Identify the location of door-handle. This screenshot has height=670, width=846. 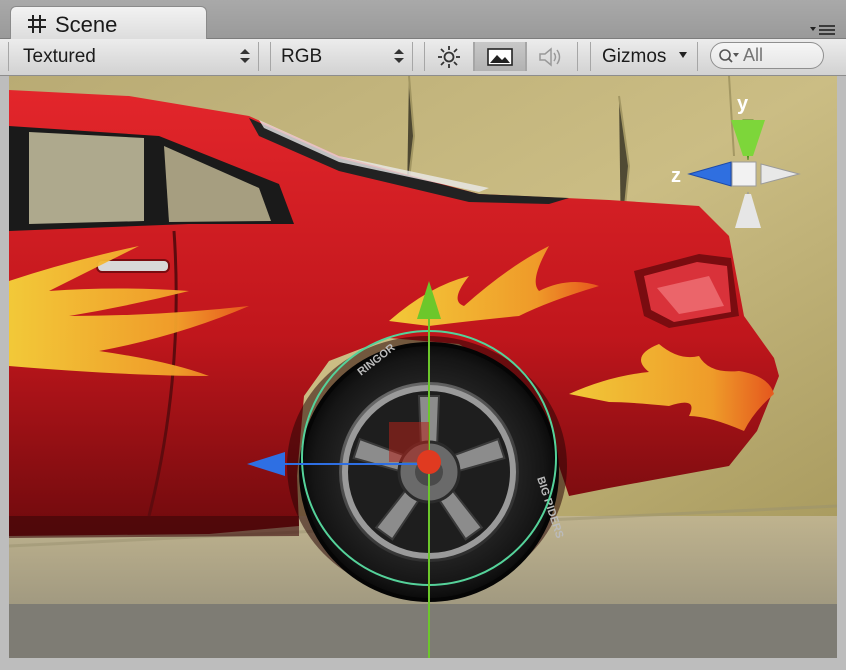
(133, 266).